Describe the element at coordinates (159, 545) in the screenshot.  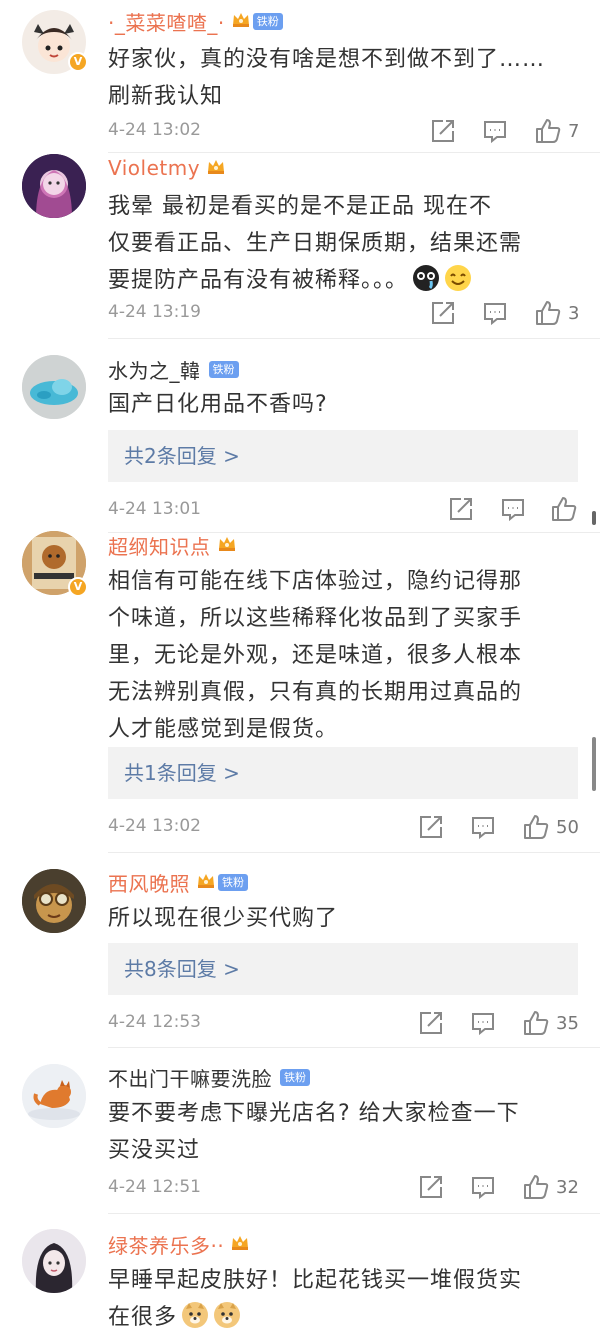
I see `username: 超纲知识点` at that location.